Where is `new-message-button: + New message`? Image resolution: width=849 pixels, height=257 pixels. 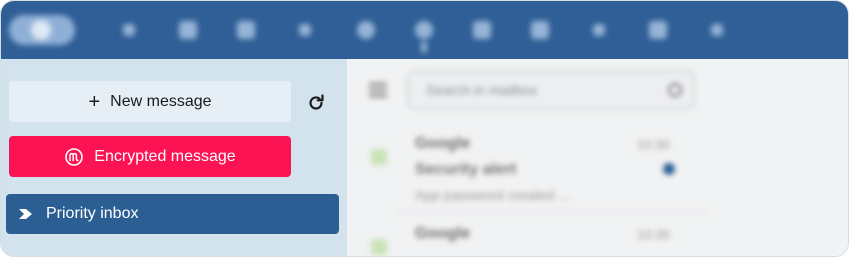
new-message-button: + New message is located at coordinates (150, 101).